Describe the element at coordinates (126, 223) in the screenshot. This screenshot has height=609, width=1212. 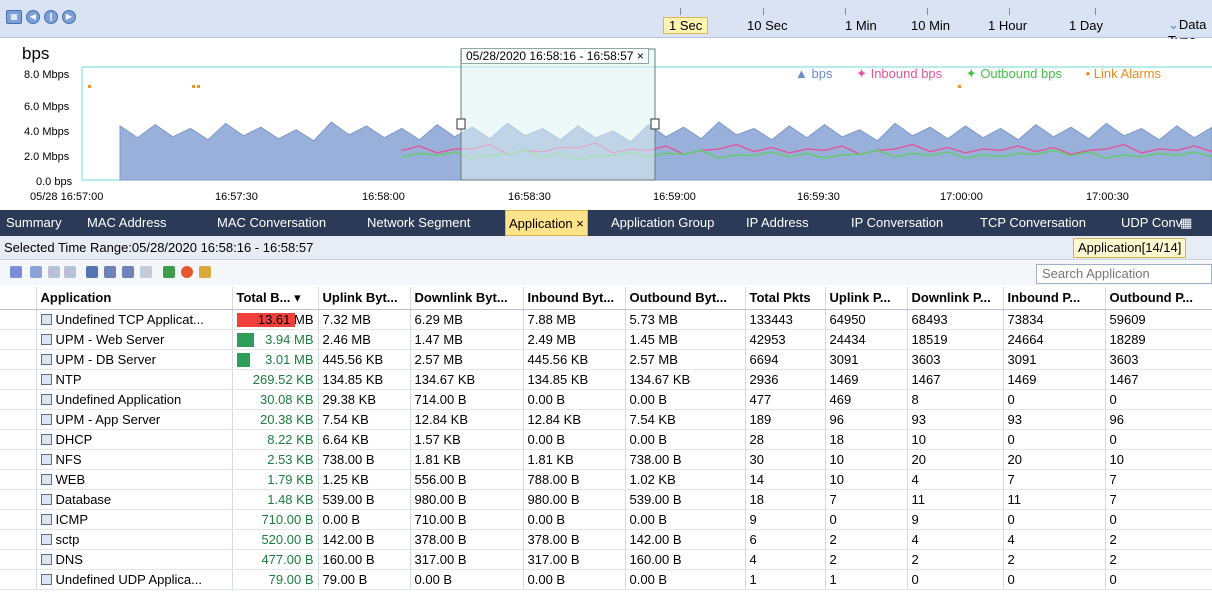
I see `tab-mac-address: MAC Address` at that location.